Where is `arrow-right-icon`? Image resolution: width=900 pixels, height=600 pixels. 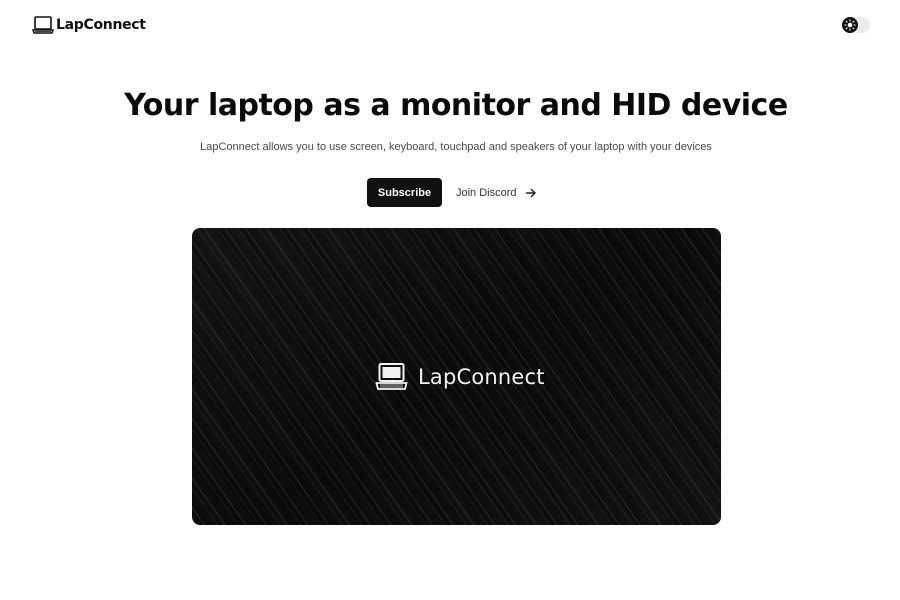 arrow-right-icon is located at coordinates (530, 192).